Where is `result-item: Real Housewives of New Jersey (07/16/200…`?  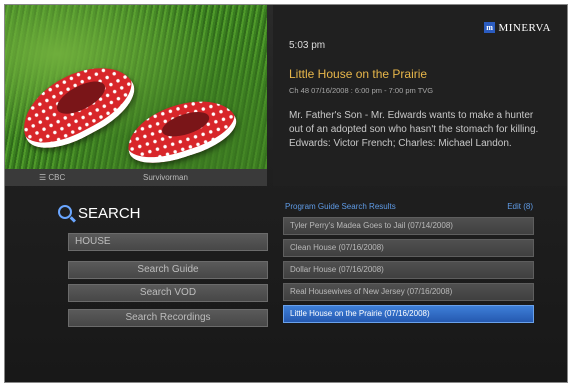
result-item: Real Housewives of New Jersey (07/16/200… is located at coordinates (408, 292).